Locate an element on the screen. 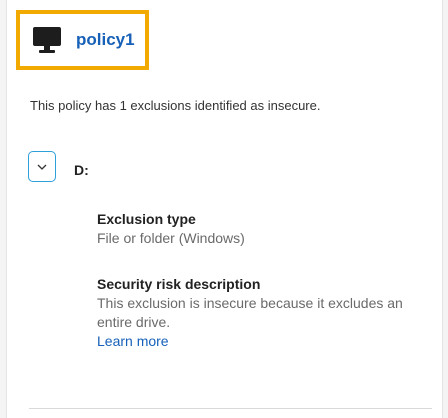  expand-collapse-button is located at coordinates (42, 166).